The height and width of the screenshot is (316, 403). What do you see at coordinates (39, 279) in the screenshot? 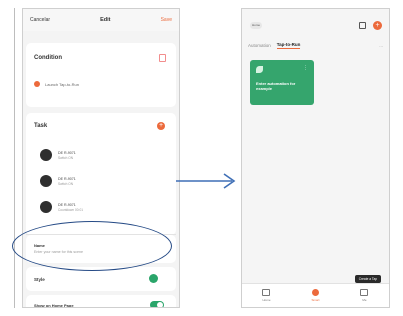
I see `style-label: Style` at bounding box center [39, 279].